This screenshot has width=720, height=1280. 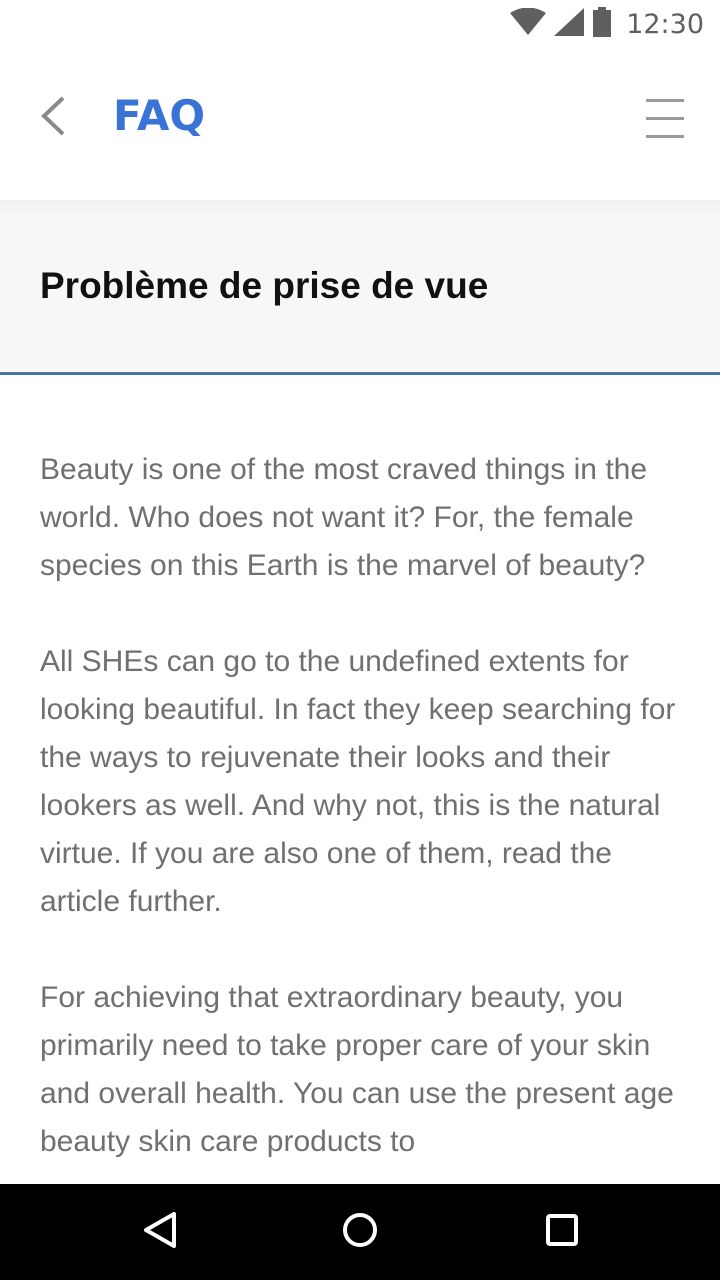 I want to click on recents-square-icon, so click(x=562, y=1232).